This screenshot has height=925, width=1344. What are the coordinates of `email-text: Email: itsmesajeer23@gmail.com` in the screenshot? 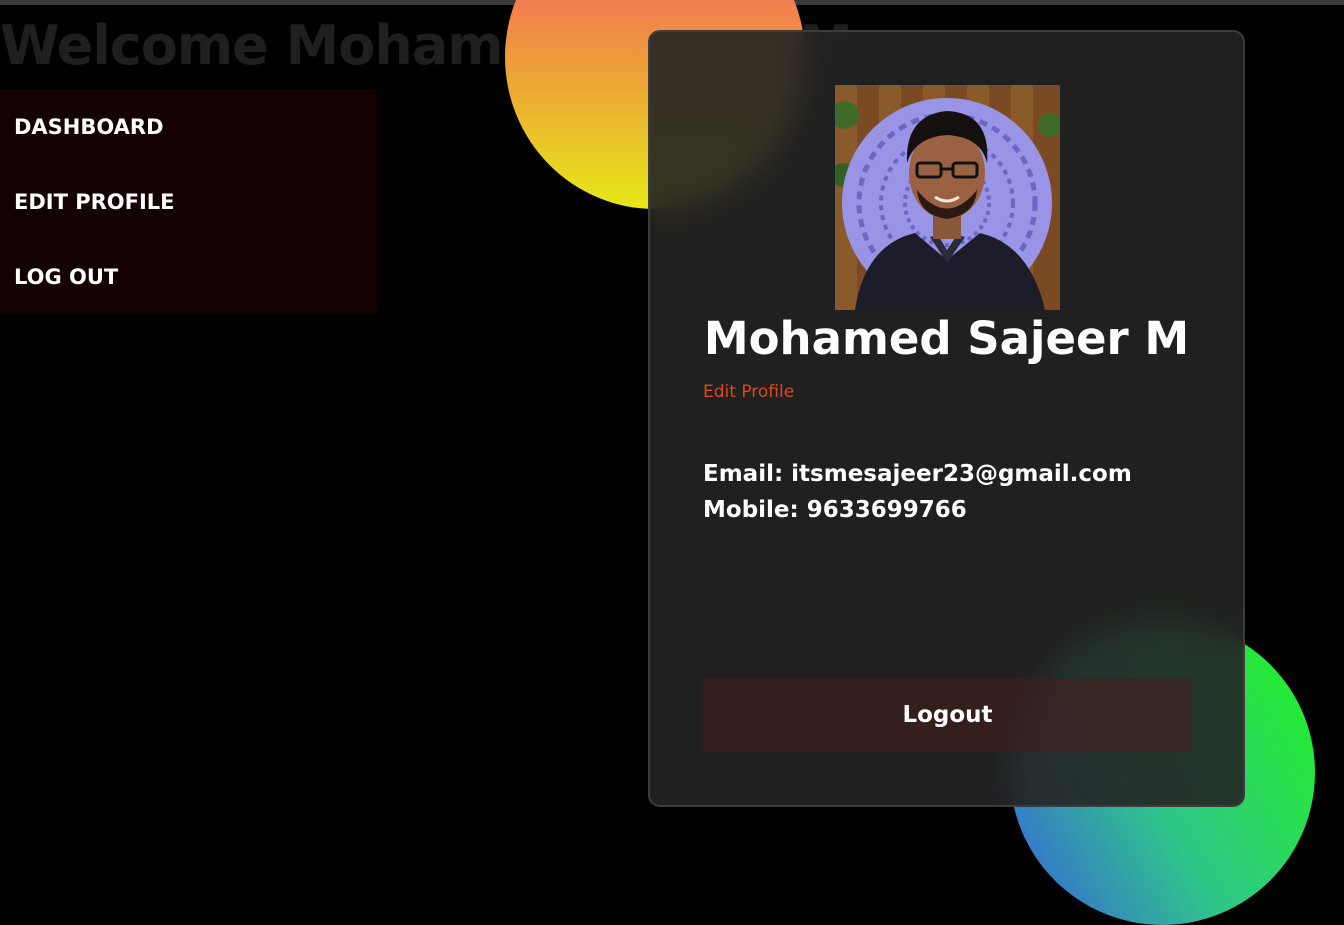 It's located at (917, 474).